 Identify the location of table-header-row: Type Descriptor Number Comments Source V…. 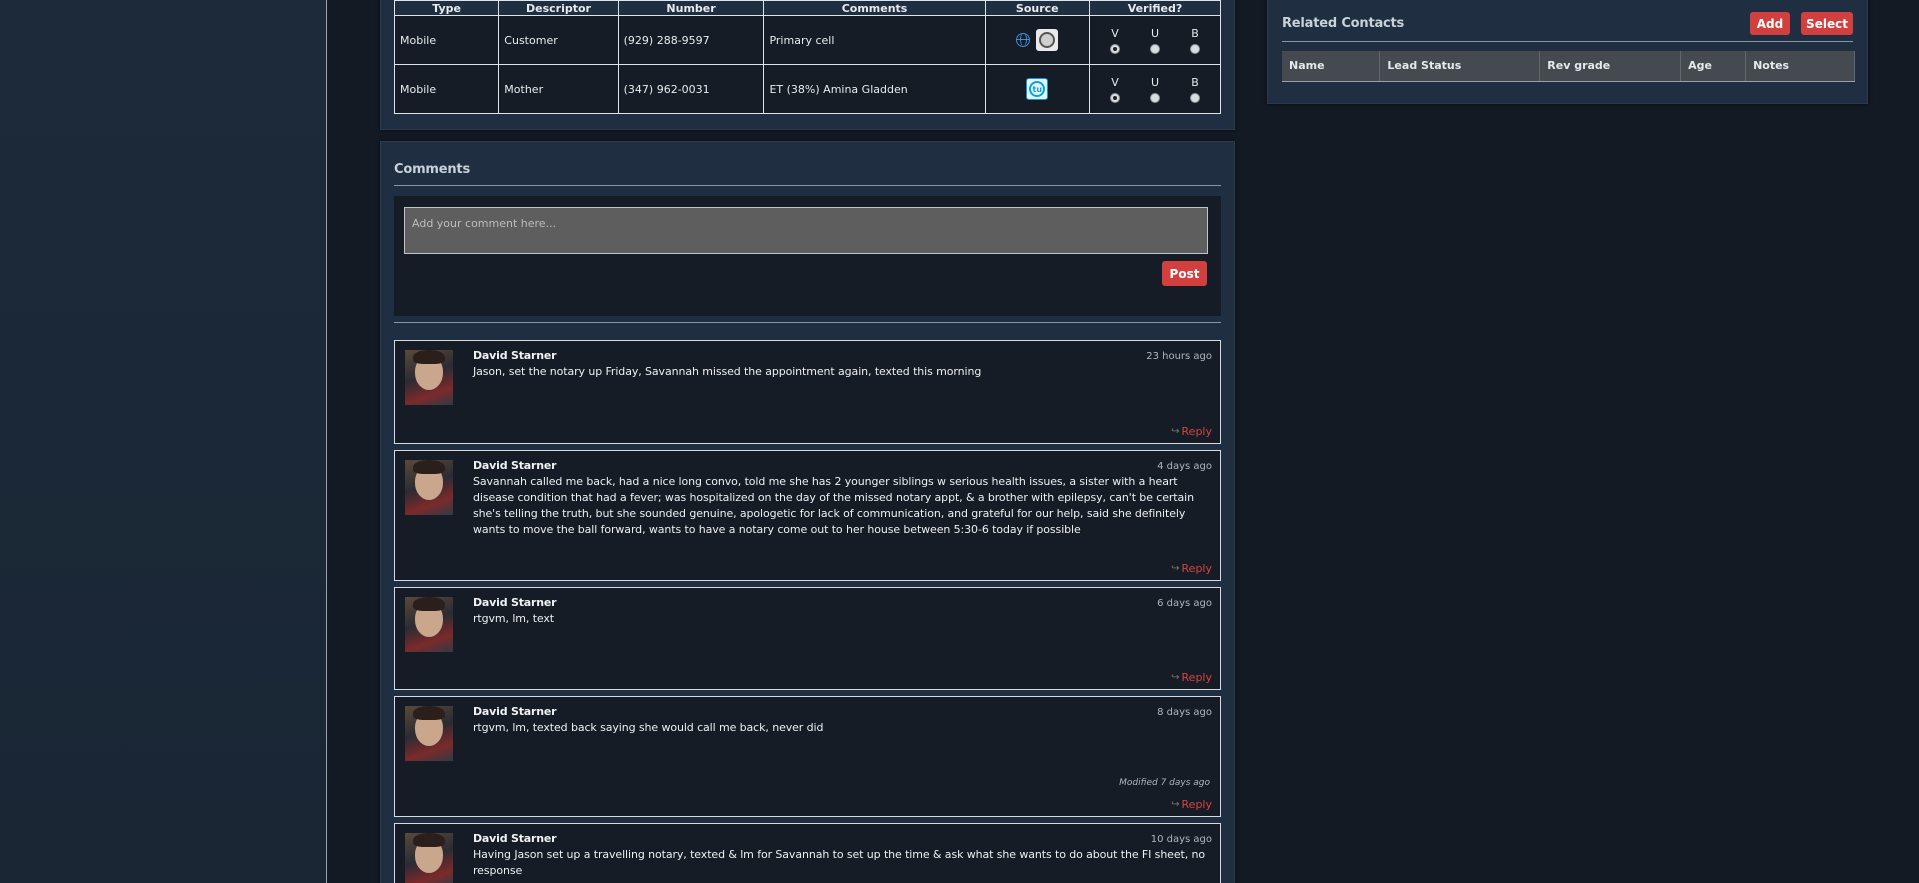
(807, 8).